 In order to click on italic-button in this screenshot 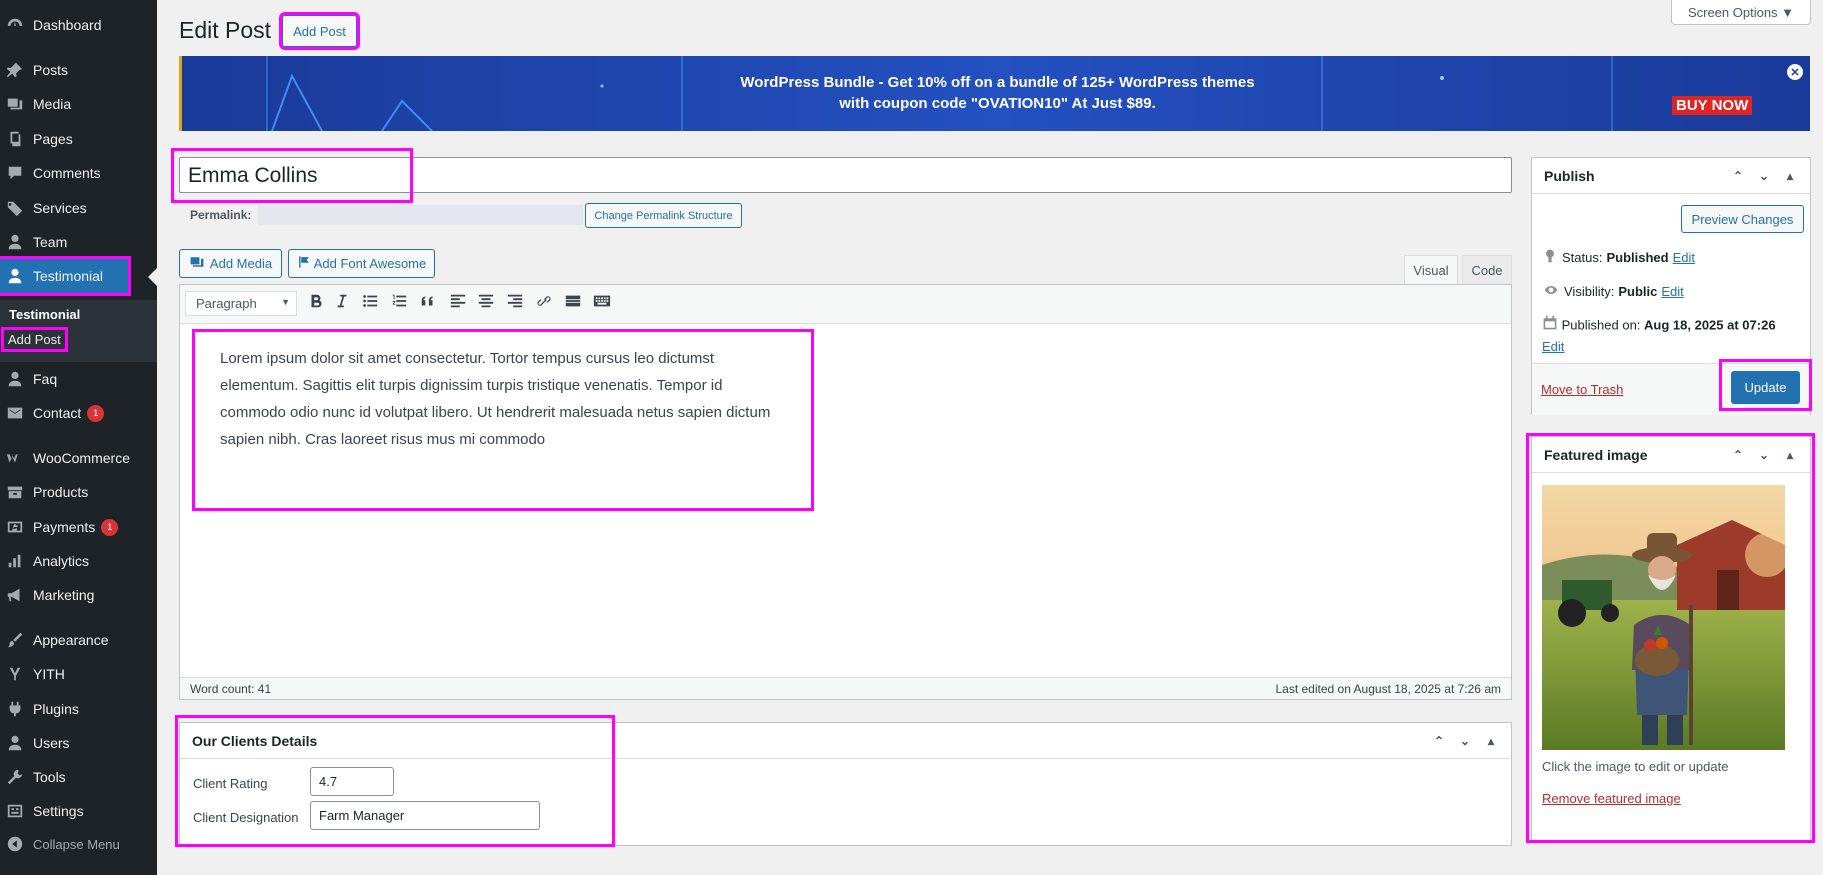, I will do `click(342, 301)`.